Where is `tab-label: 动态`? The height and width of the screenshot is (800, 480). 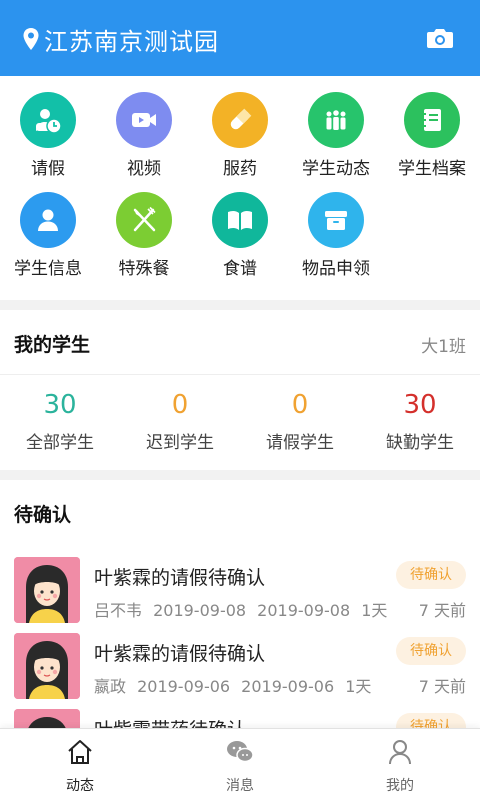 tab-label: 动态 is located at coordinates (80, 786).